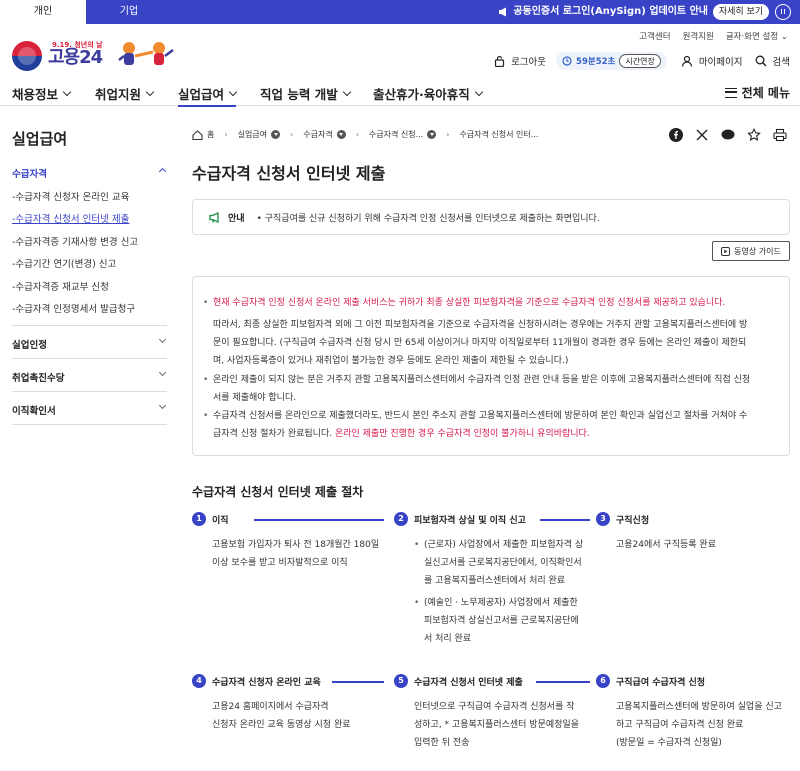  Describe the element at coordinates (421, 94) in the screenshot. I see `nav-label: 출산휴가·육아휴직` at that location.